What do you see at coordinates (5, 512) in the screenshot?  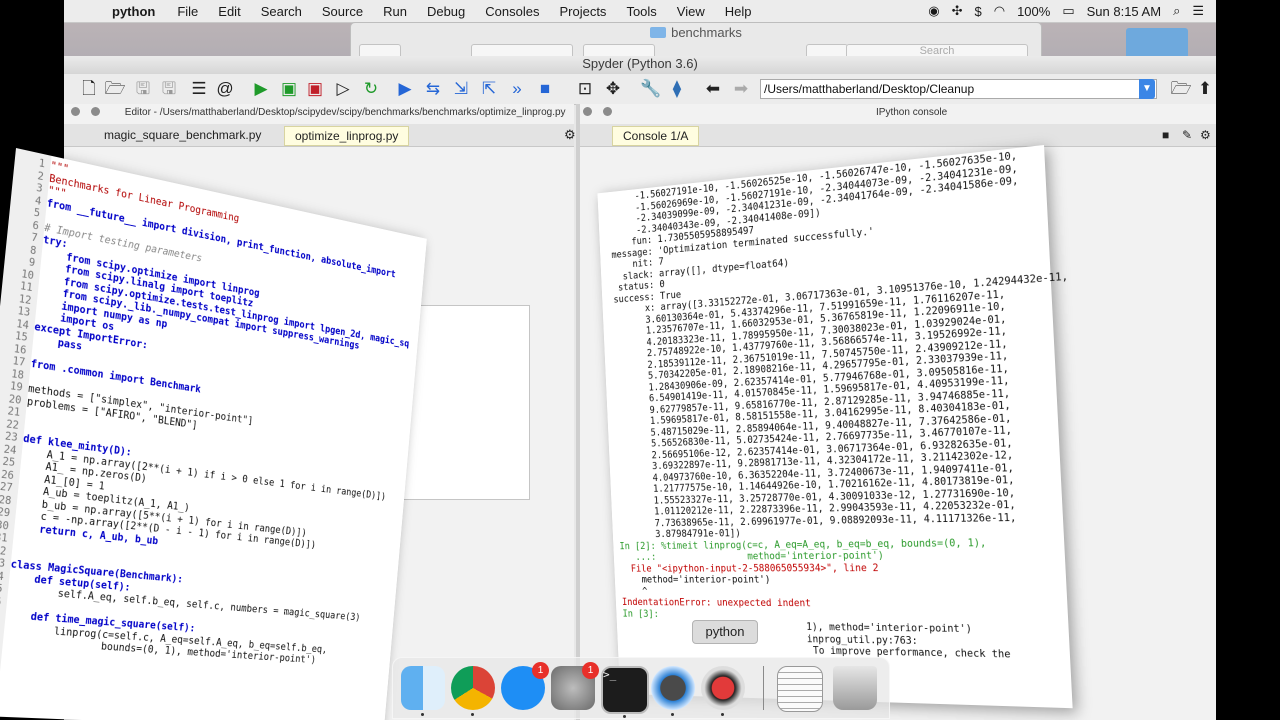 I see `line-number: 29` at bounding box center [5, 512].